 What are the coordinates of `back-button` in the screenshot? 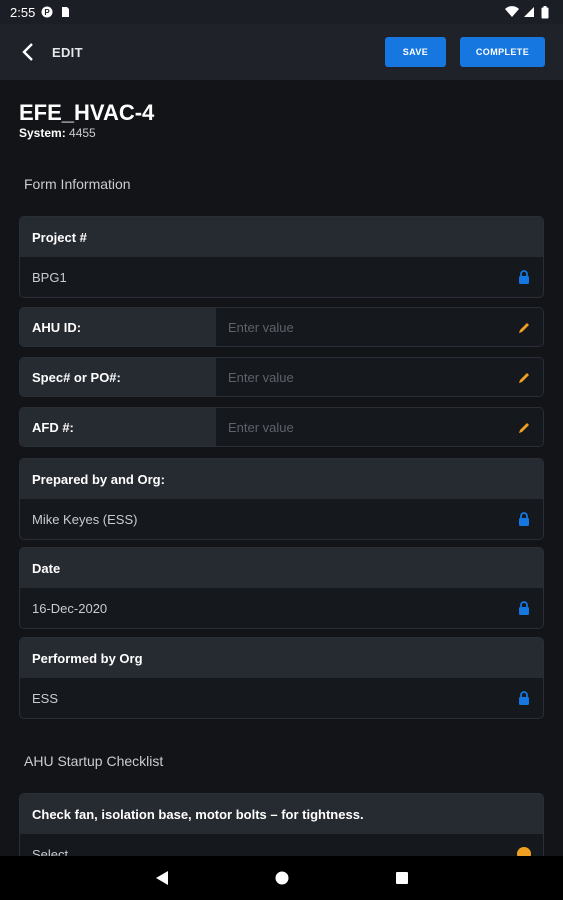 It's located at (28, 52).